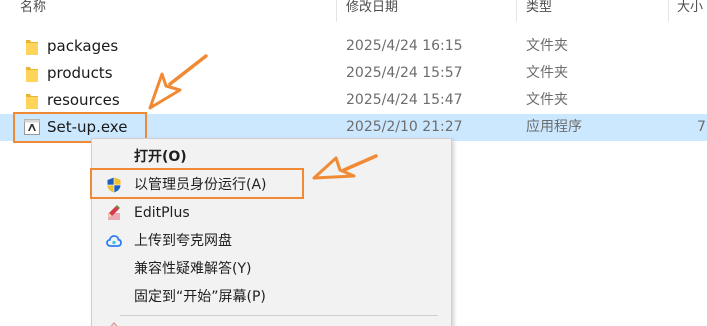 The image size is (707, 326). What do you see at coordinates (539, 10) in the screenshot?
I see `column-type-header: 类型` at bounding box center [539, 10].